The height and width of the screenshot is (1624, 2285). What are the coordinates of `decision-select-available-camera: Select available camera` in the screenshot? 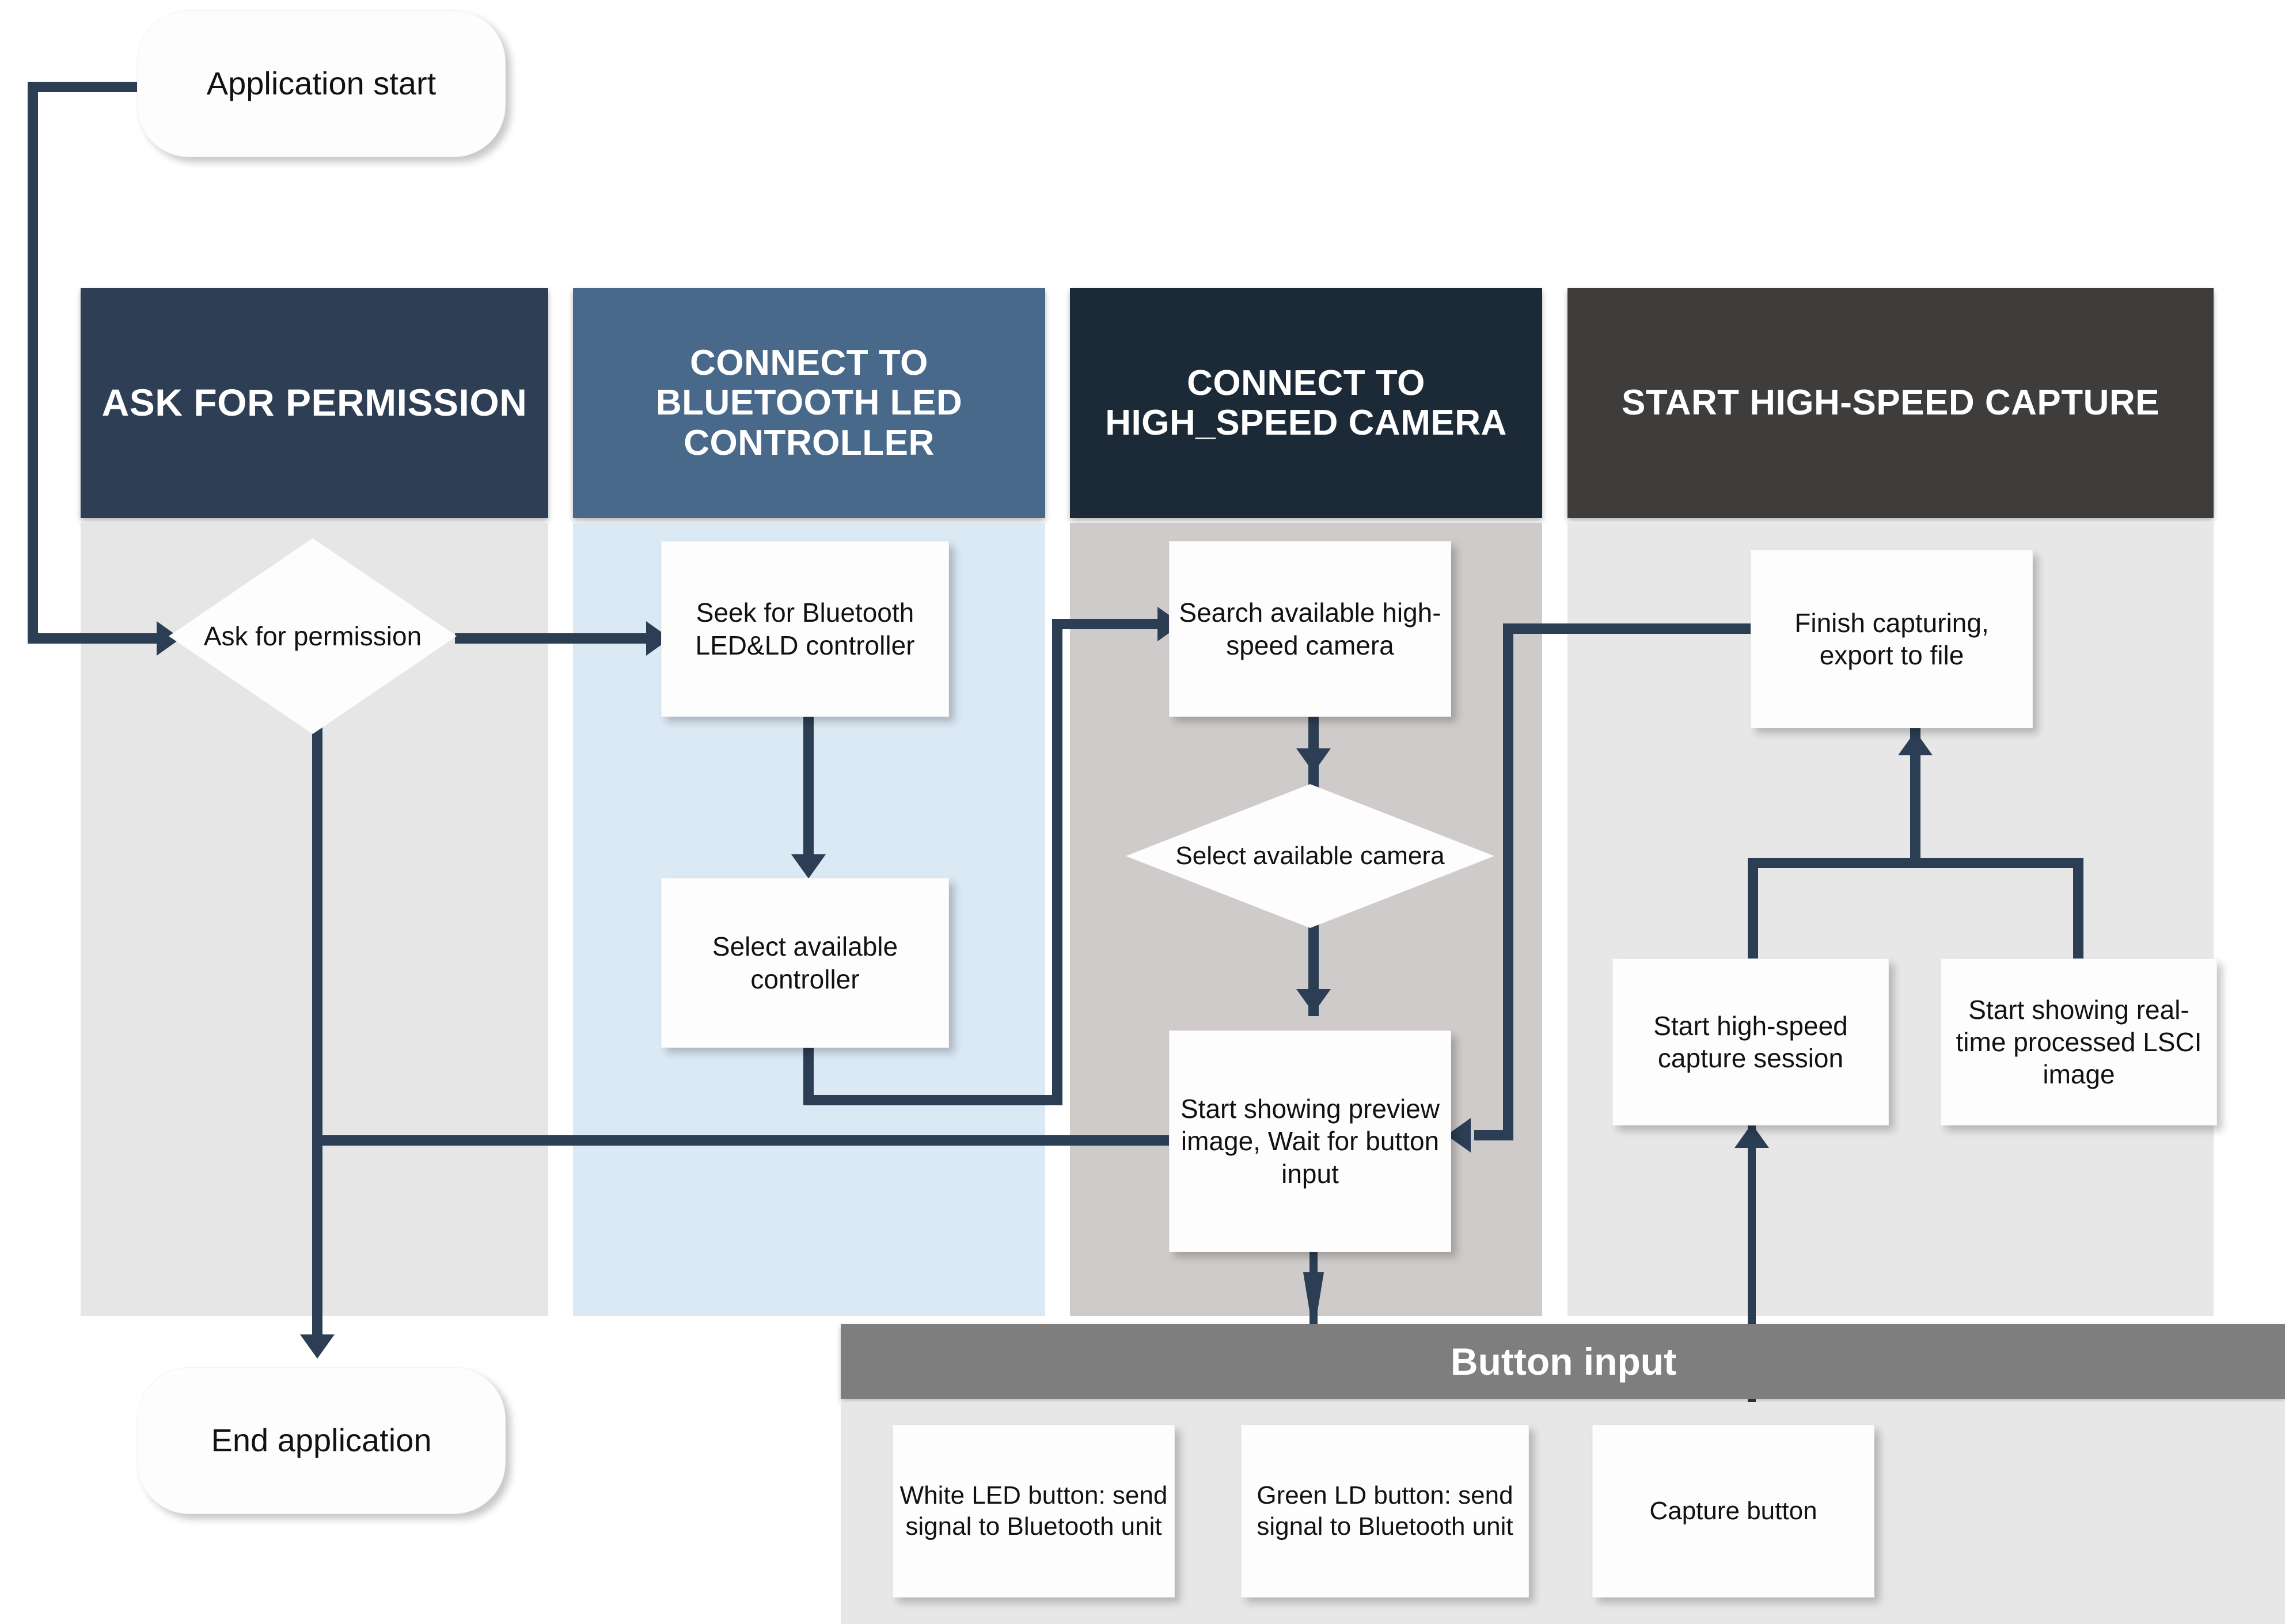 It's located at (1310, 856).